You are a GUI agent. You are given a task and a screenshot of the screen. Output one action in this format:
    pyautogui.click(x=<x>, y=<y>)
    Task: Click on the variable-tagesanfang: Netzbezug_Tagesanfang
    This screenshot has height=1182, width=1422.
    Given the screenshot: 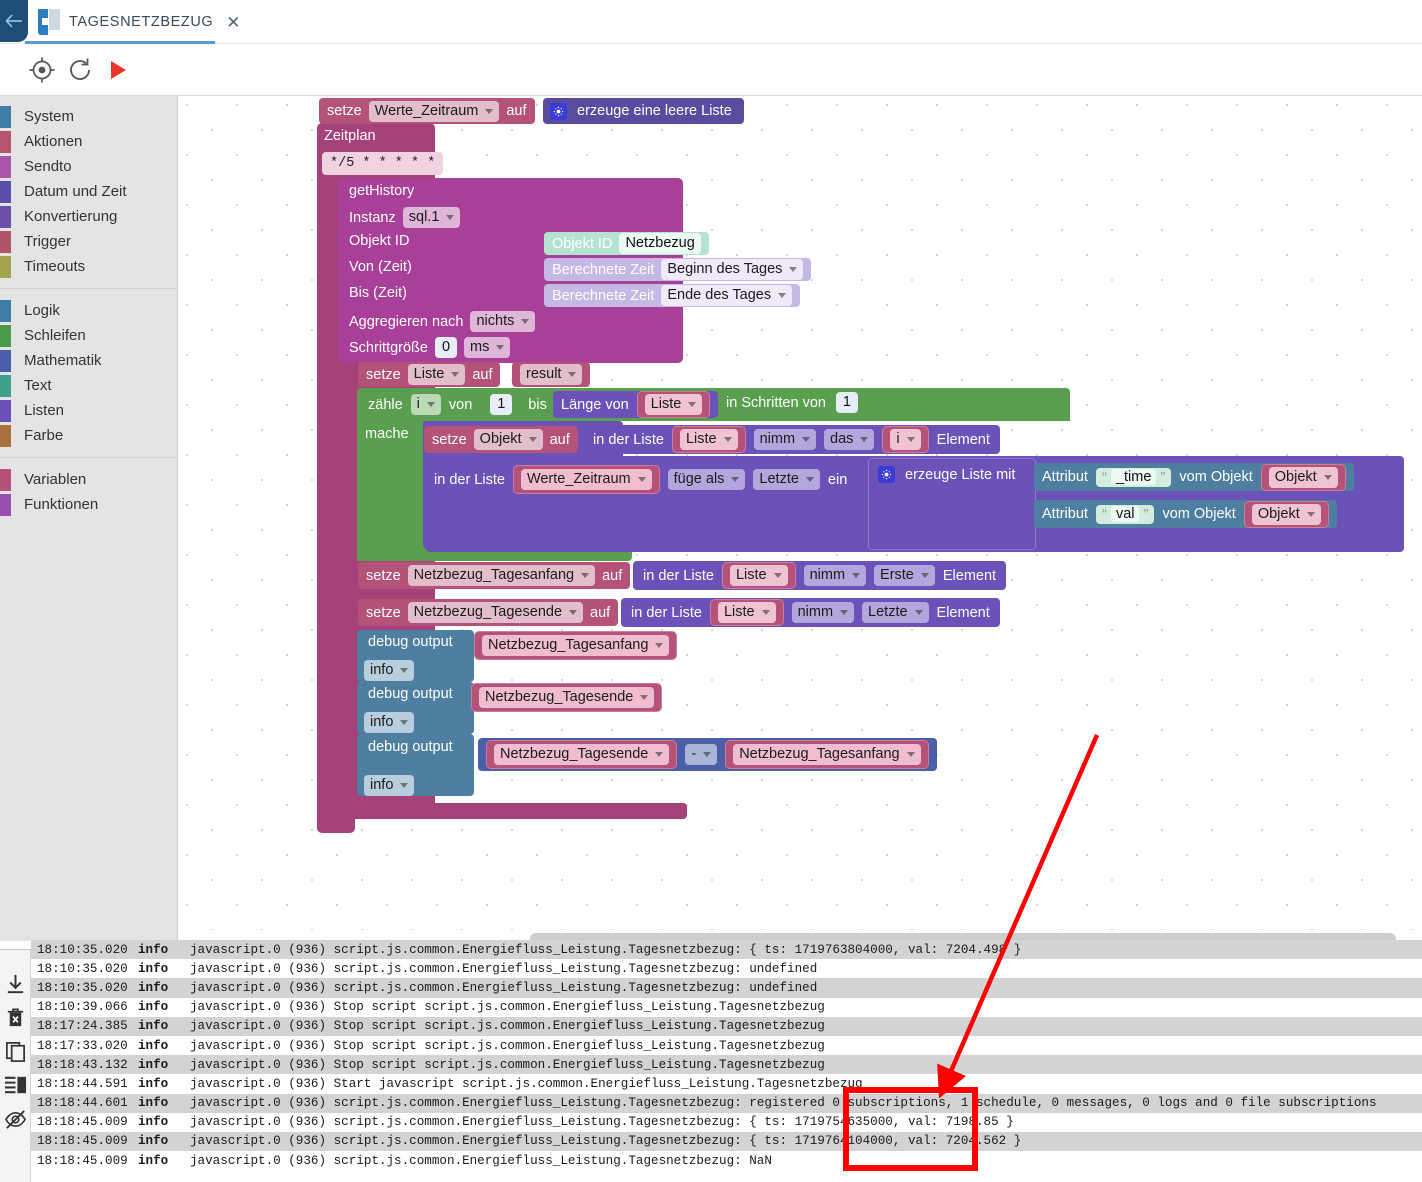 What is the action you would take?
    pyautogui.click(x=576, y=645)
    